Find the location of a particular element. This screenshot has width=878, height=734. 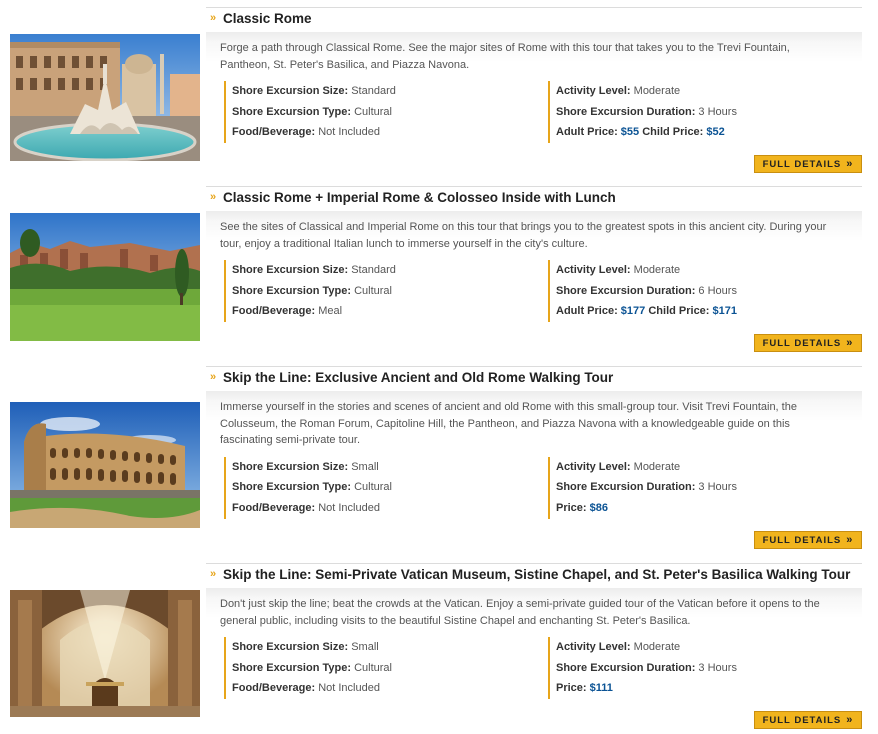

price-info: Adult Price: $55 Child Price: $52 is located at coordinates (640, 132).